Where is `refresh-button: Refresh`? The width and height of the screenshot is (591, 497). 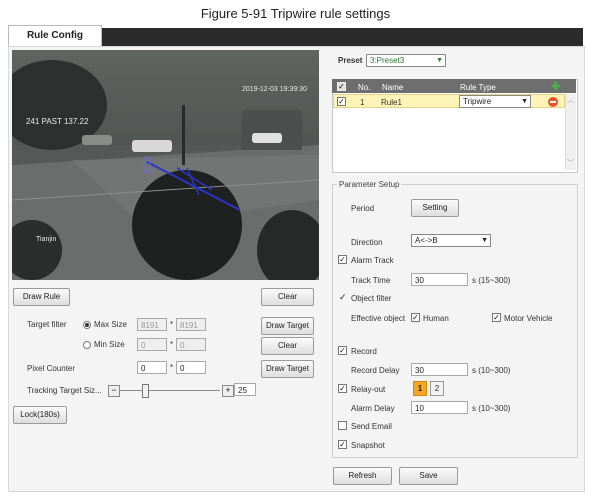
refresh-button: Refresh is located at coordinates (362, 476).